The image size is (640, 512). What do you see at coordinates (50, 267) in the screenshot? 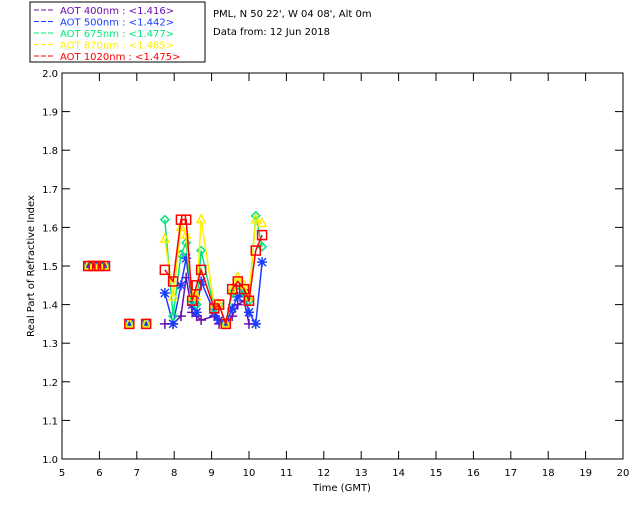
I see `y-tick-label: 1.5` at bounding box center [50, 267].